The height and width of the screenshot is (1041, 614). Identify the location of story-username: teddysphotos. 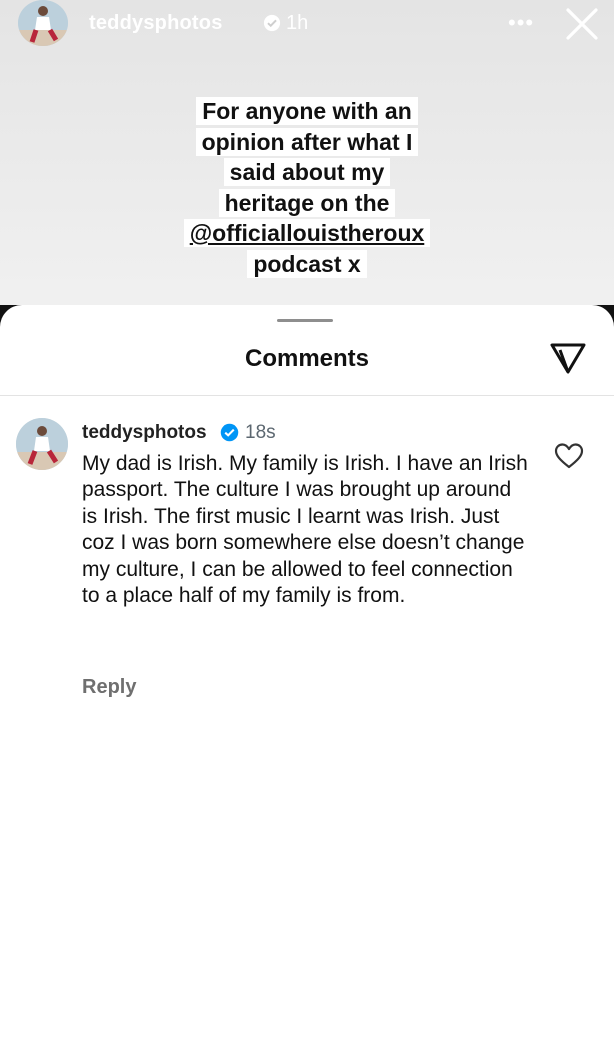
(156, 23).